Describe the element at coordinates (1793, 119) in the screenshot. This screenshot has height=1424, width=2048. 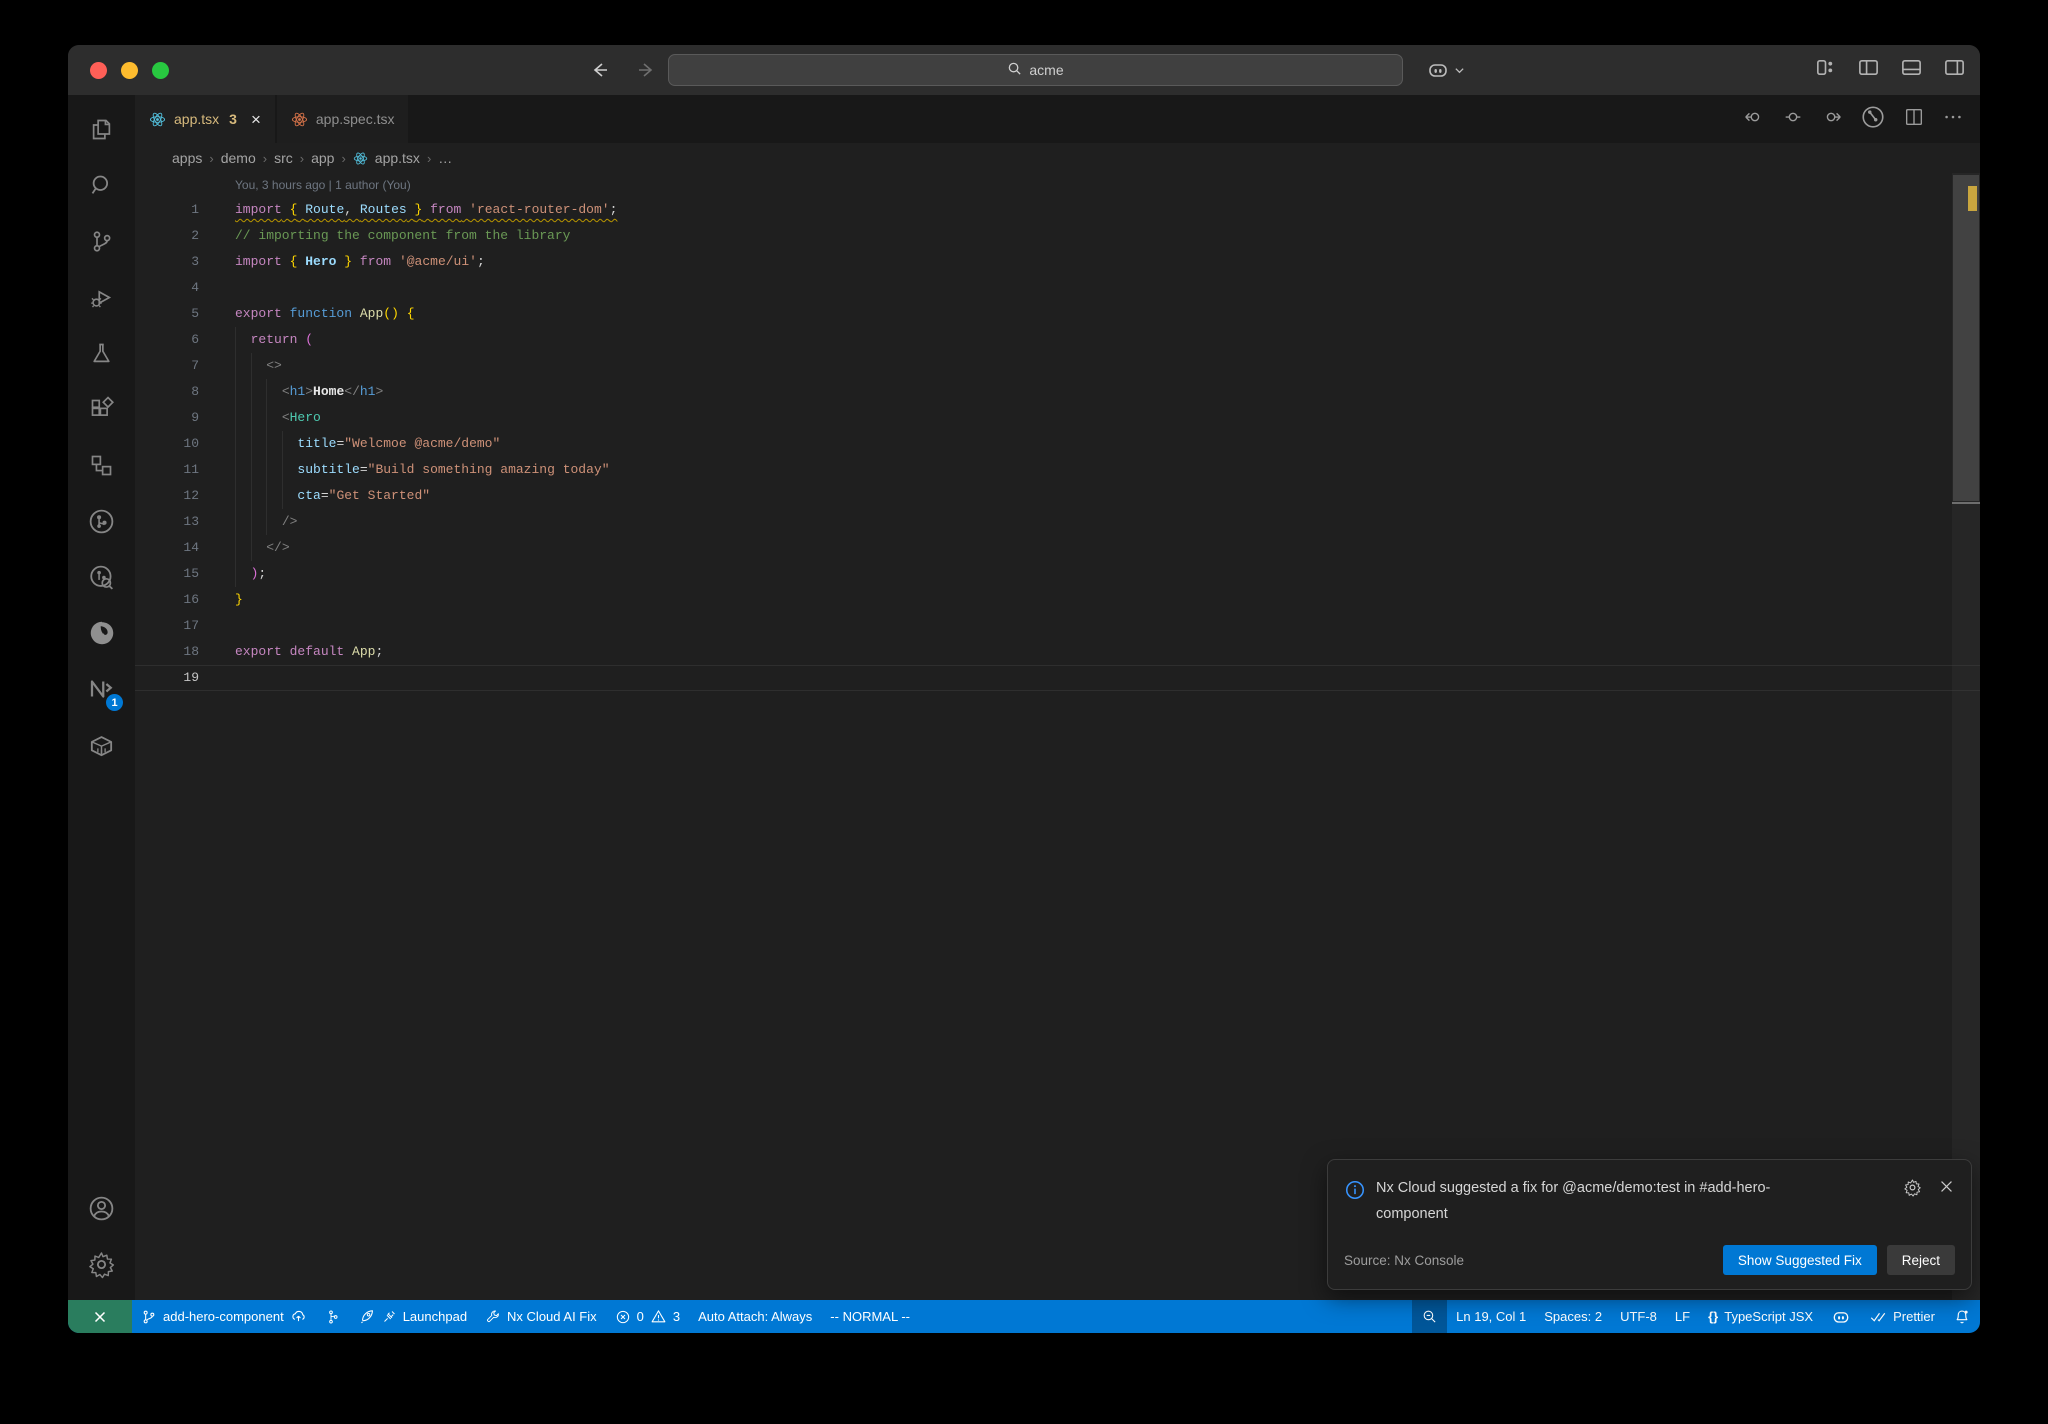
I see `gitlens-changes-icon` at that location.